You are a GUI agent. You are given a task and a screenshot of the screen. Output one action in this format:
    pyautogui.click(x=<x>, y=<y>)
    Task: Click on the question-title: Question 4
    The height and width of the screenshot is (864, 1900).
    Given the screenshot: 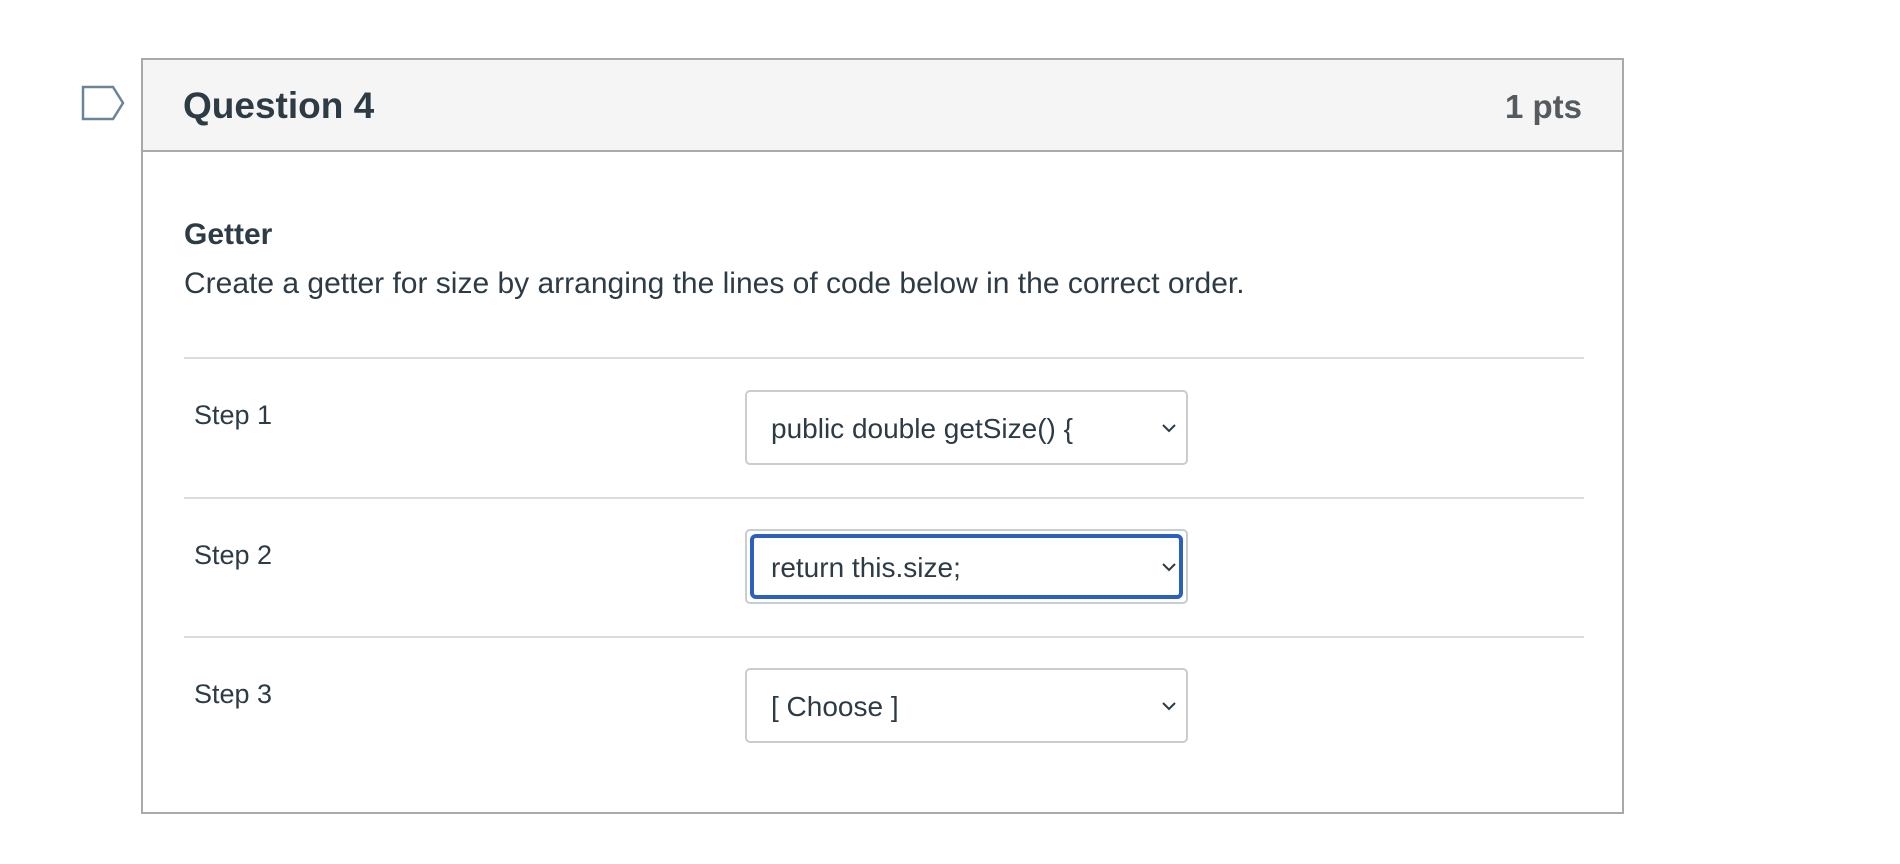 What is the action you would take?
    pyautogui.click(x=279, y=105)
    